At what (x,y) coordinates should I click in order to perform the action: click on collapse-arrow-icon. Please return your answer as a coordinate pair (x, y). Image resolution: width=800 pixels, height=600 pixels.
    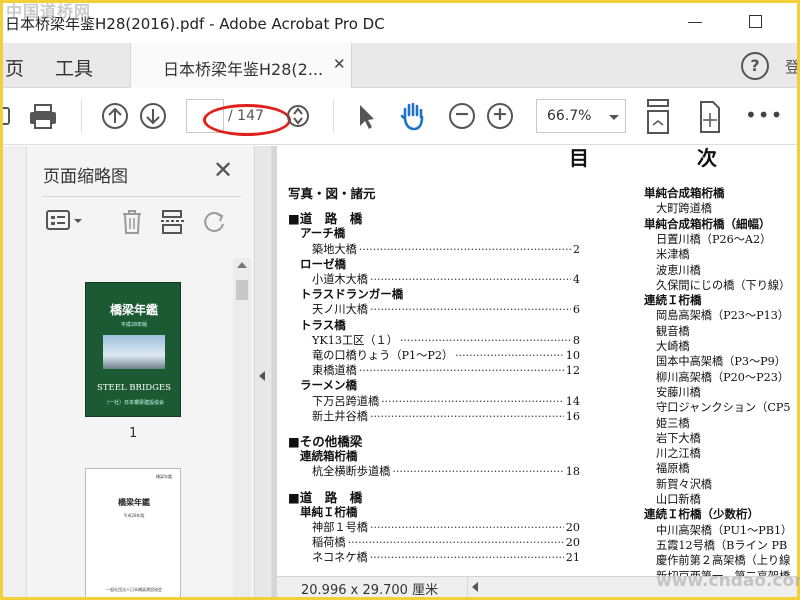
    Looking at the image, I should click on (262, 376).